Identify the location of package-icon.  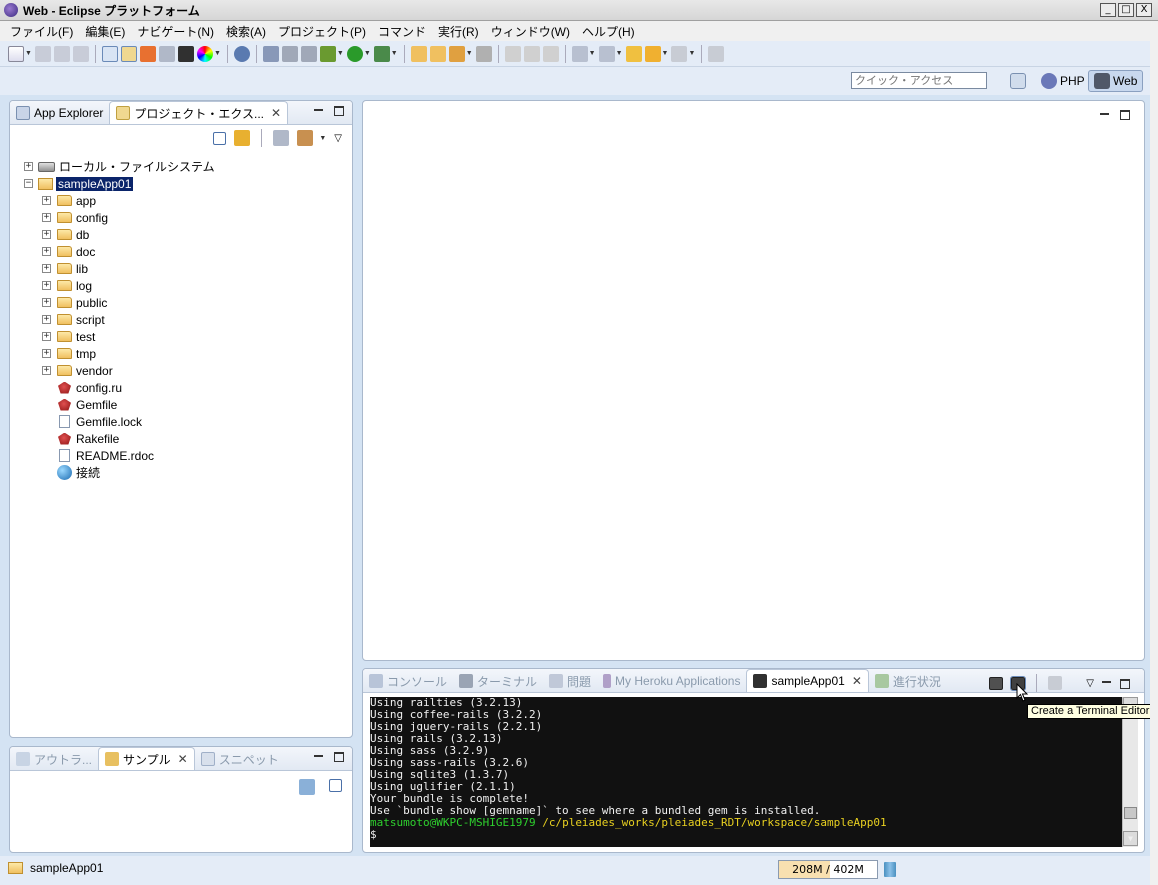
(305, 138).